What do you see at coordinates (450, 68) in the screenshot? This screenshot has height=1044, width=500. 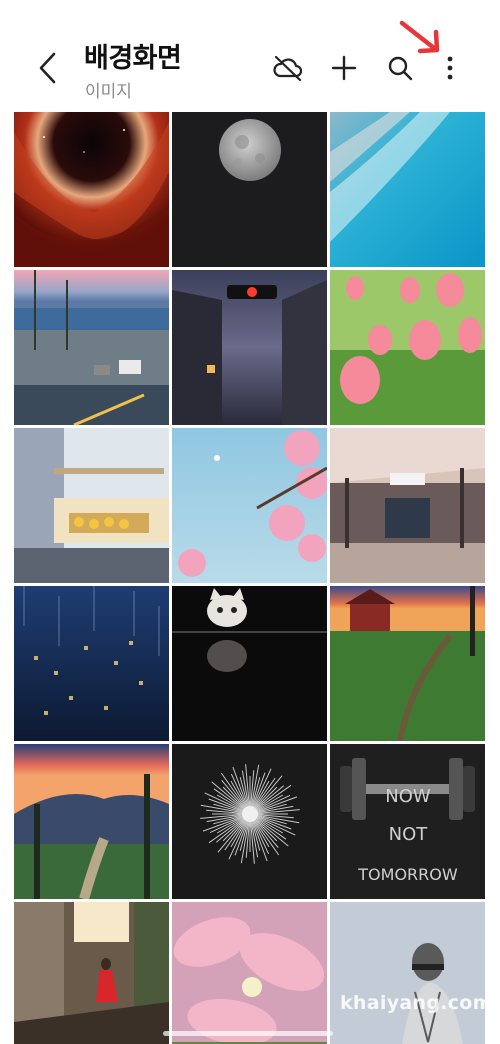 I see `more-vert-icon` at bounding box center [450, 68].